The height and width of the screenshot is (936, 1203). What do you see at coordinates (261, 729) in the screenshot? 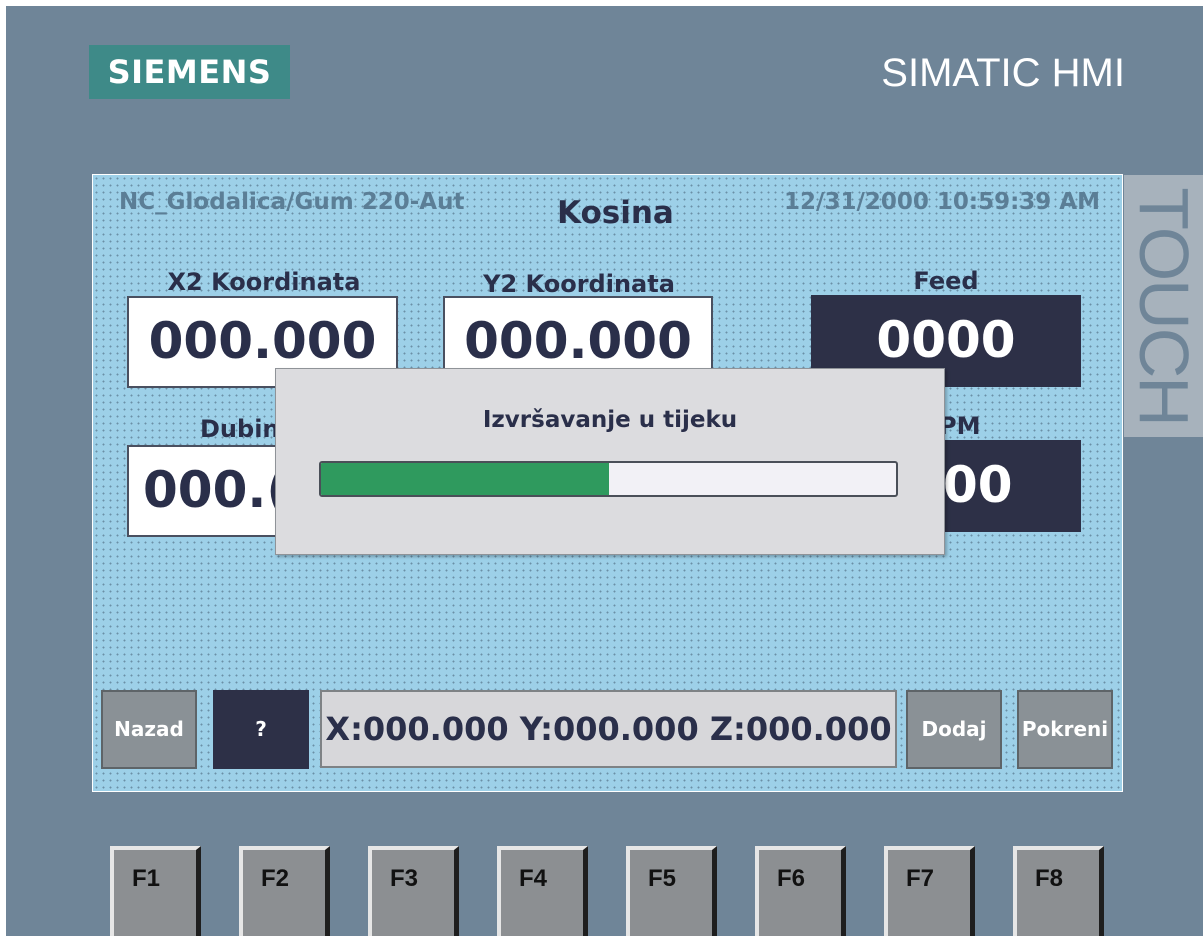
I see `help-button: ?` at bounding box center [261, 729].